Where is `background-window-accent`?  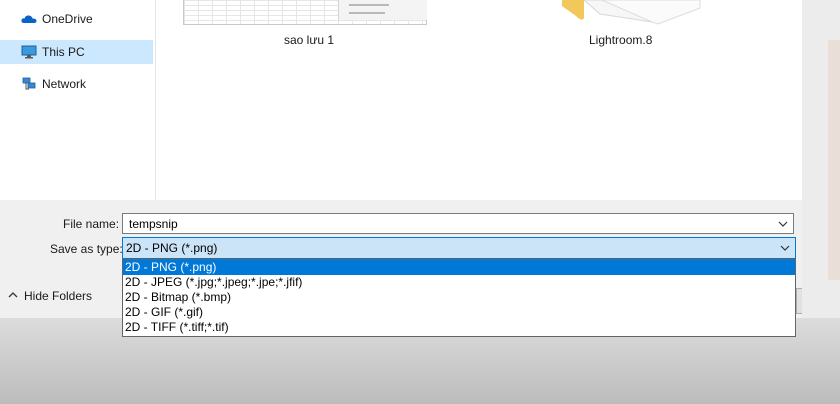 background-window-accent is located at coordinates (834, 160).